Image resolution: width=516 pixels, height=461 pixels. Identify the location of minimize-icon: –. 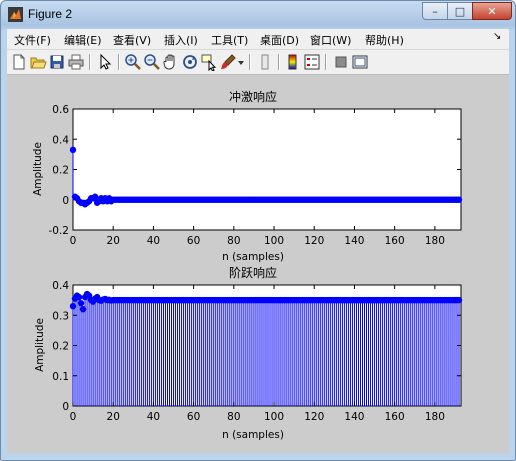
(435, 11).